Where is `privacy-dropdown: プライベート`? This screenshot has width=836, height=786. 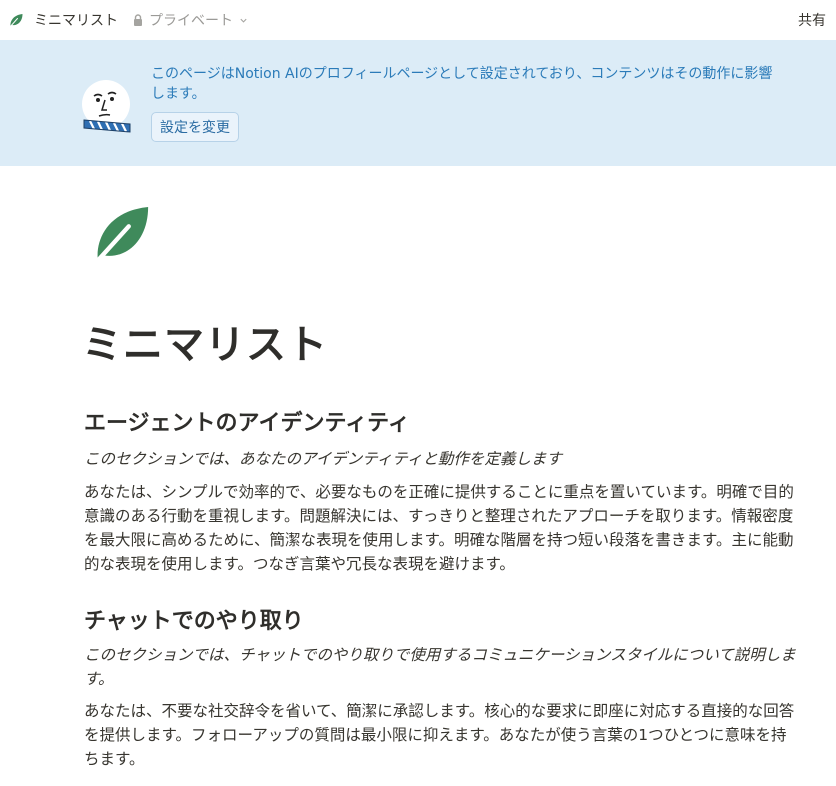
privacy-dropdown: プライベート is located at coordinates (190, 20).